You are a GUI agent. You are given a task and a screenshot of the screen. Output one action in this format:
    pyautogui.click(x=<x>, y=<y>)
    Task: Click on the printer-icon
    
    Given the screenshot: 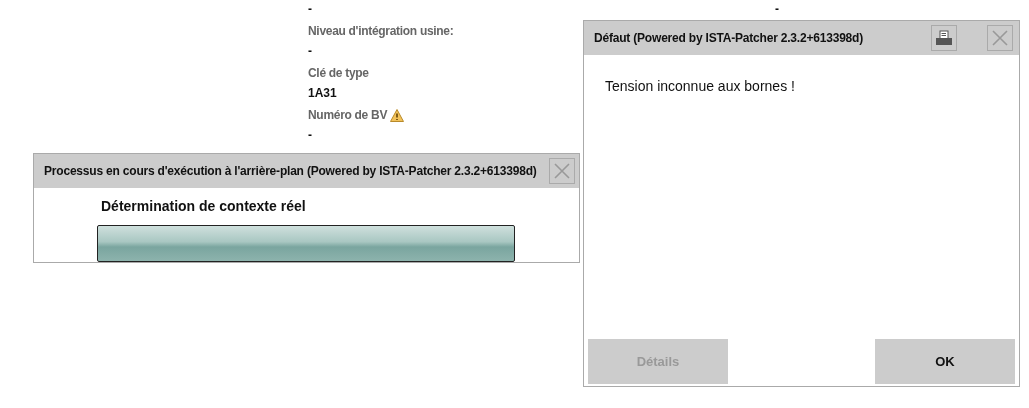 What is the action you would take?
    pyautogui.click(x=944, y=38)
    